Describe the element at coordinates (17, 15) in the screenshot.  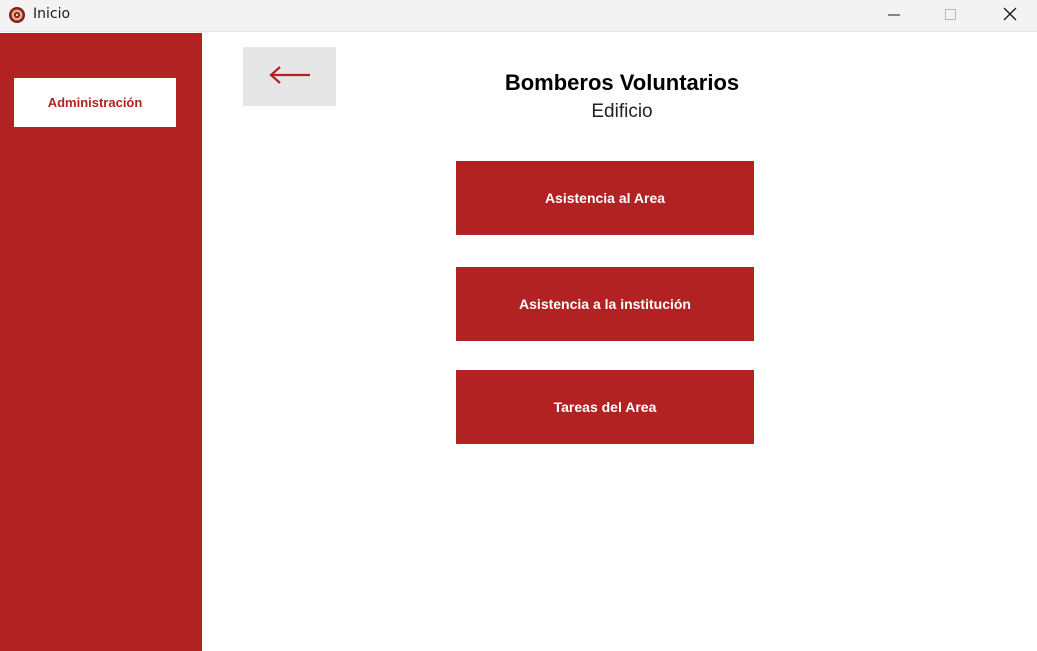
I see `firefighter-badge-icon` at that location.